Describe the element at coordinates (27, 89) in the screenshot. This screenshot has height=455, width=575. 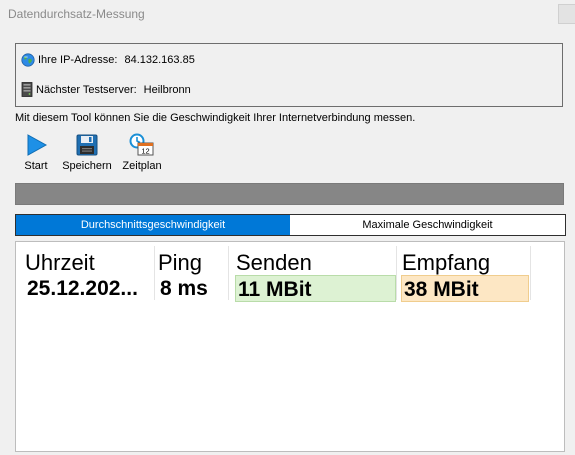
I see `server-icon` at that location.